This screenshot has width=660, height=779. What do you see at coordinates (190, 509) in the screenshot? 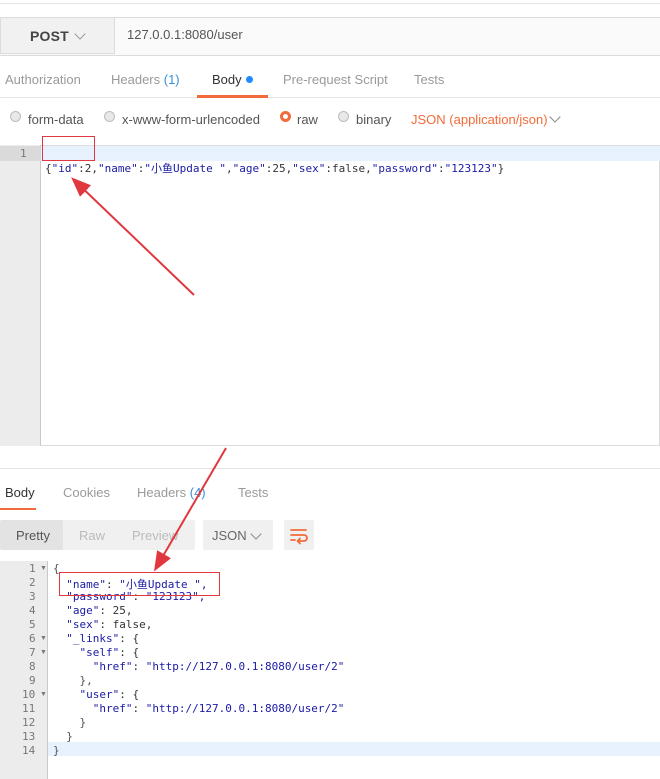
I see `annotation-arrow-response` at bounding box center [190, 509].